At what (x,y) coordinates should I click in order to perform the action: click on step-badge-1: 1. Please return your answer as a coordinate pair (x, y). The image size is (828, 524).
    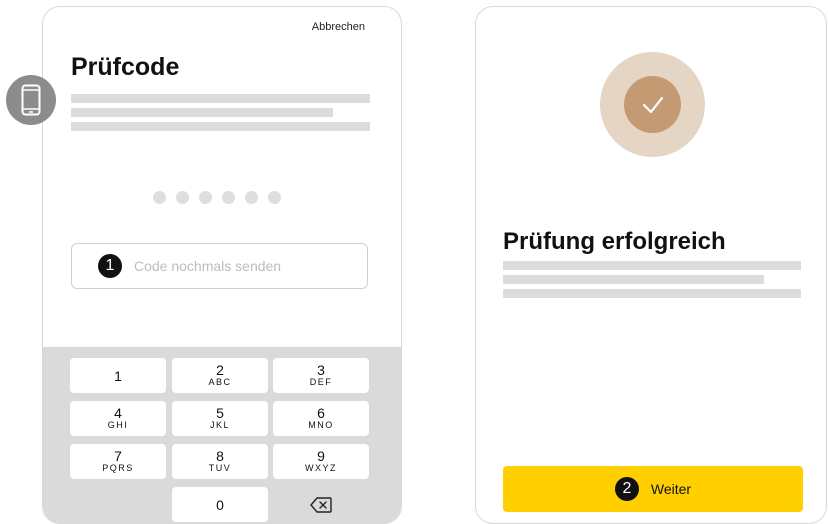
    Looking at the image, I should click on (110, 266).